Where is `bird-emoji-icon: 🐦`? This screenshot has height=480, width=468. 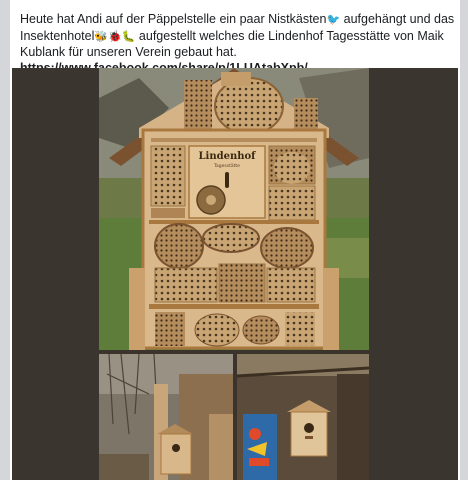 bird-emoji-icon: 🐦 is located at coordinates (333, 20).